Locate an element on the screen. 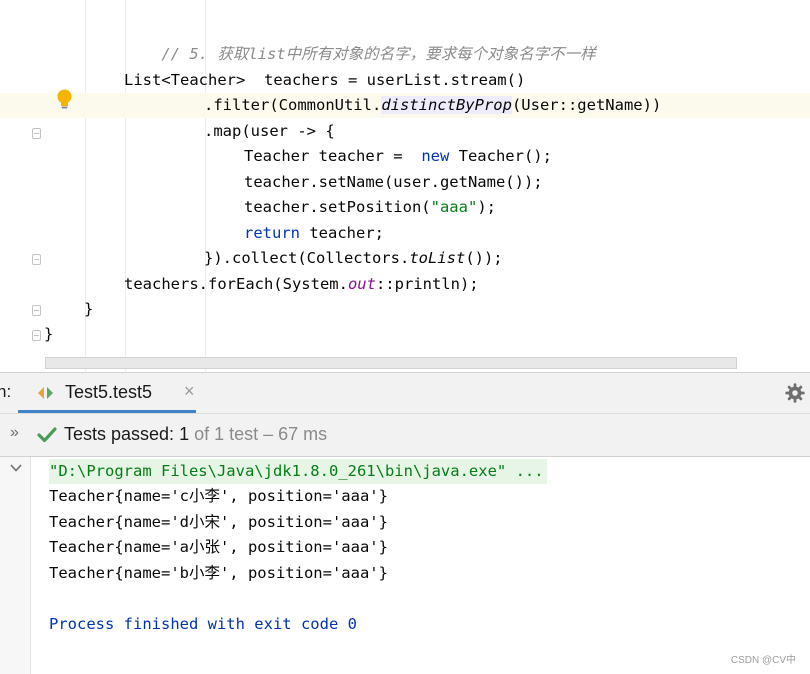  tab-label: Test5.test5 is located at coordinates (109, 392).